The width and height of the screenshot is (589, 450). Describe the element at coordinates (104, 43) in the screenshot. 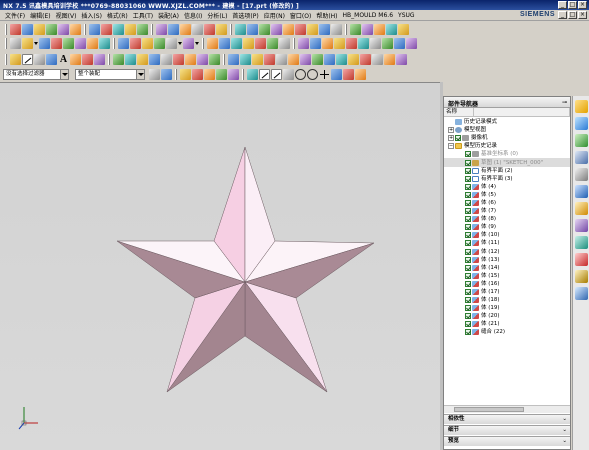

I see `redo-icon` at that location.